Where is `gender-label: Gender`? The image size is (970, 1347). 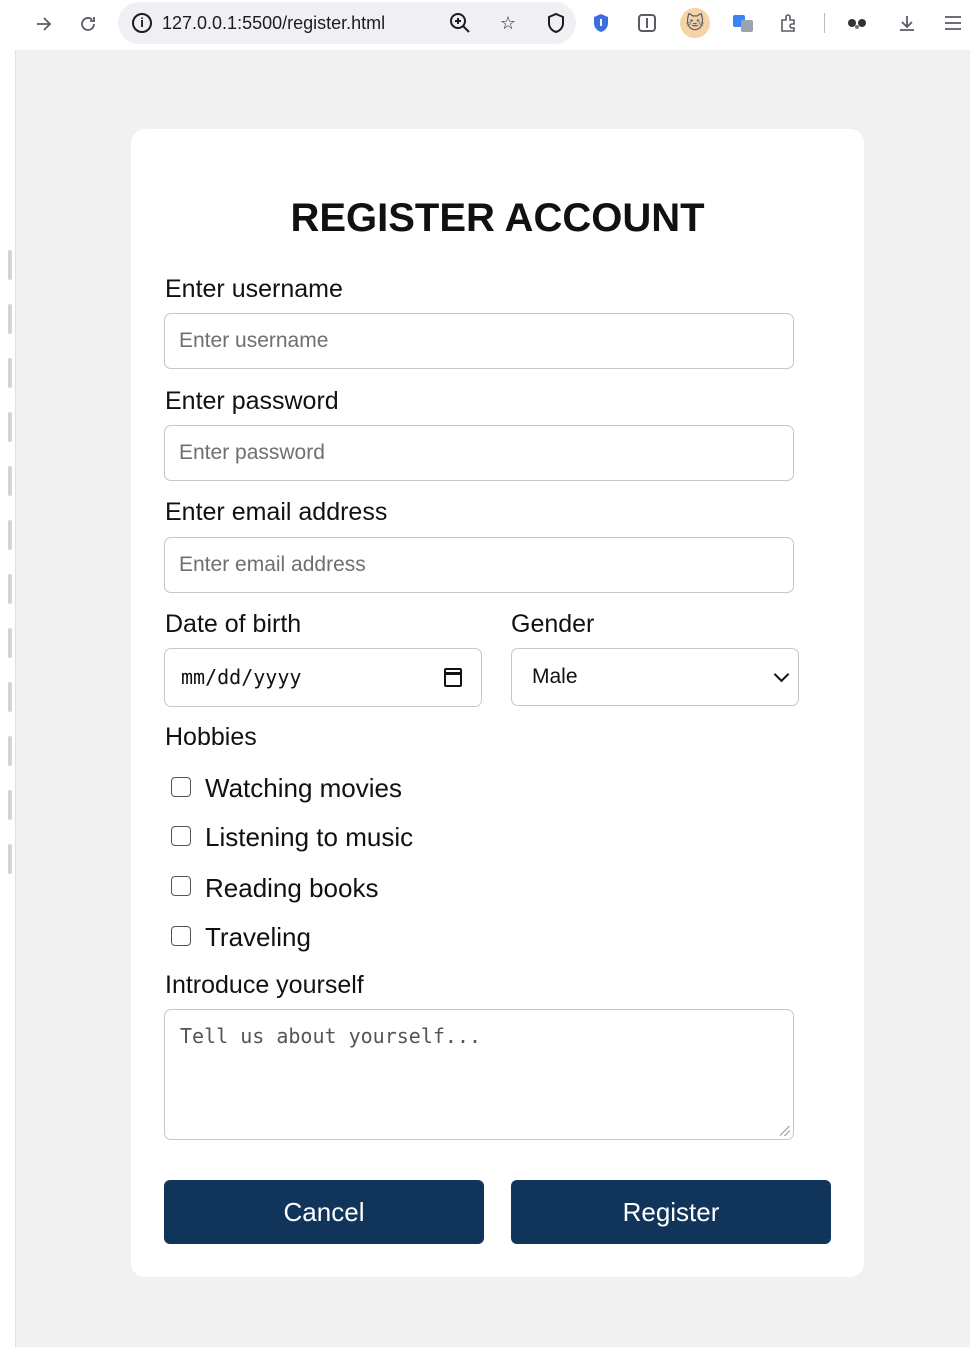 gender-label: Gender is located at coordinates (553, 624).